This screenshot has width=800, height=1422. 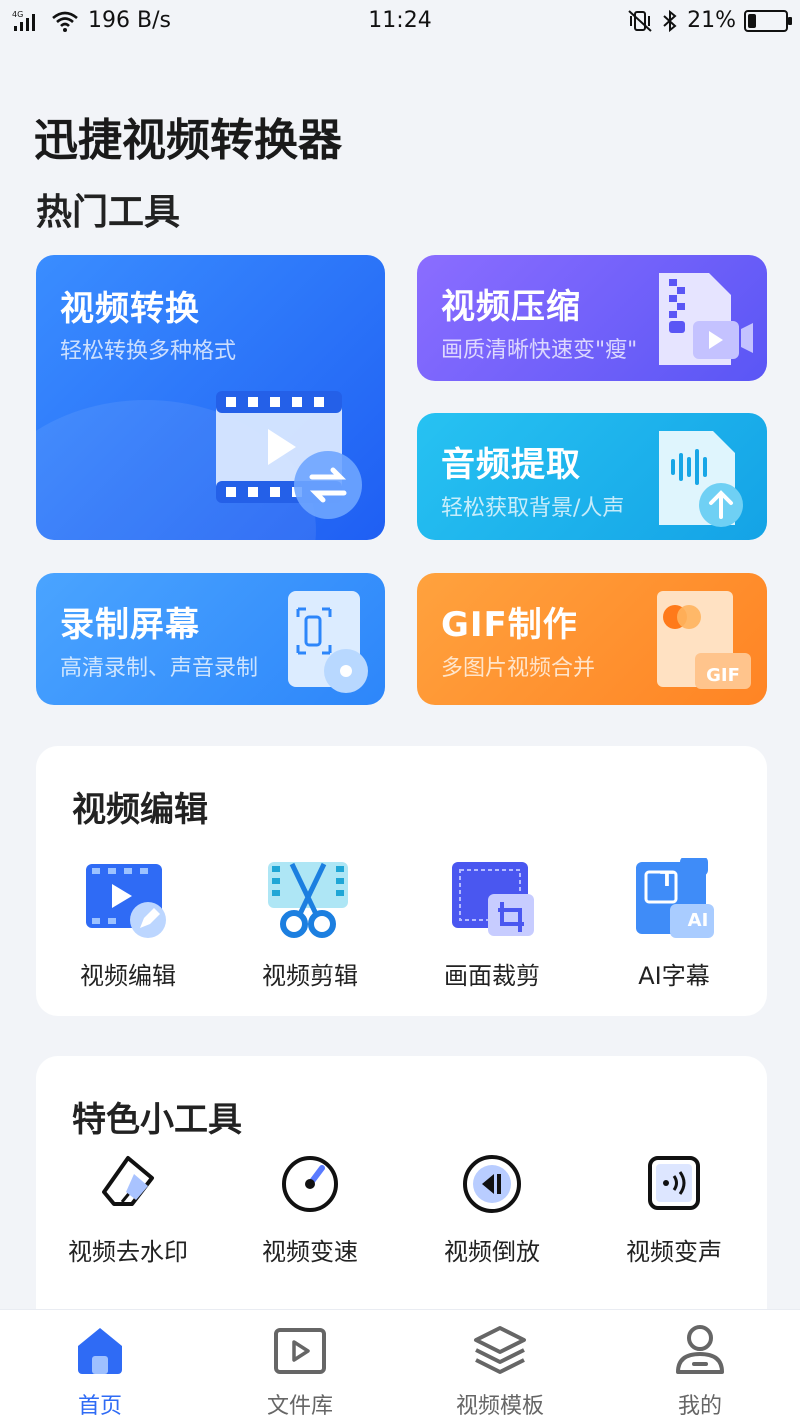 I want to click on vibrate-mute-icon, so click(x=640, y=20).